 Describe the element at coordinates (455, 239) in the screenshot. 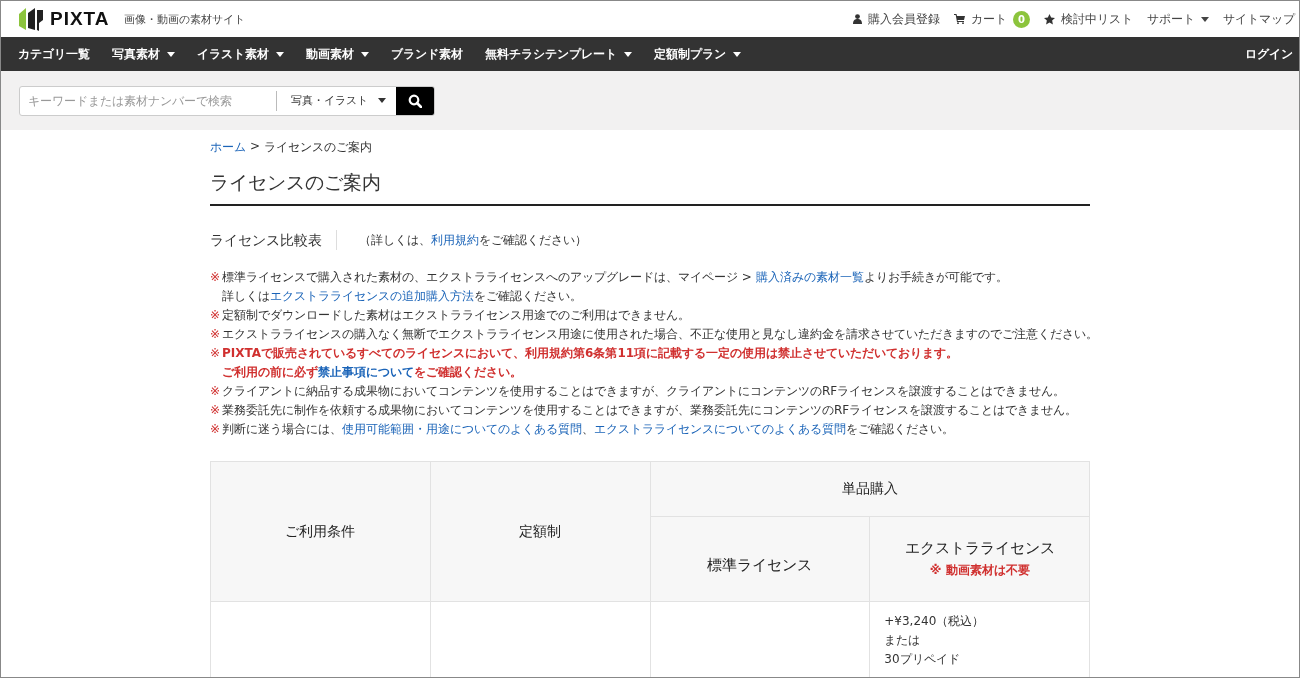

I see `link: 利用規約` at that location.